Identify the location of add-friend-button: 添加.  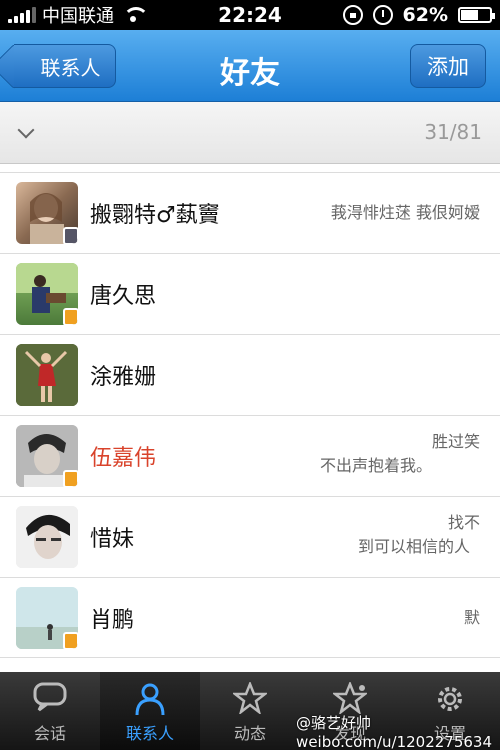
(448, 66).